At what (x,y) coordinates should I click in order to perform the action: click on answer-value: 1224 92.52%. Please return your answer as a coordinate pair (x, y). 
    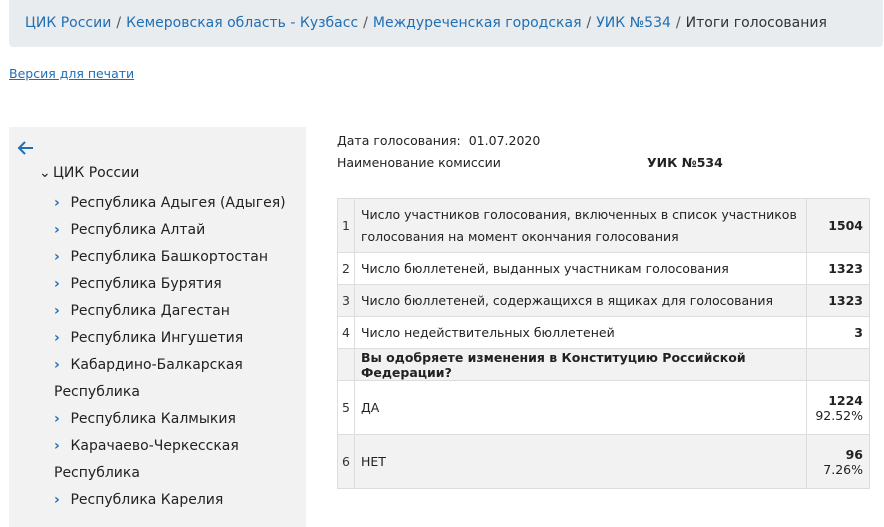
    Looking at the image, I should click on (838, 407).